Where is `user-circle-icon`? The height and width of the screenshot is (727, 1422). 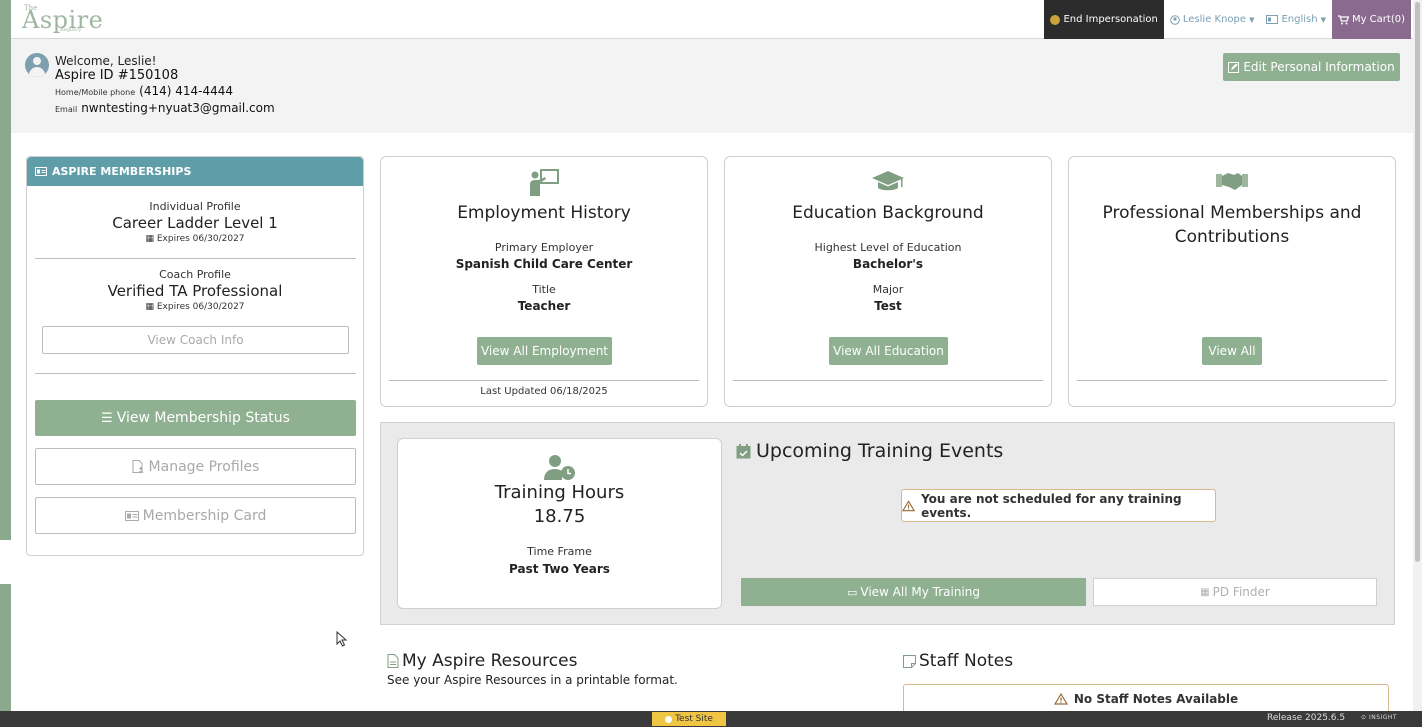 user-circle-icon is located at coordinates (1175, 19).